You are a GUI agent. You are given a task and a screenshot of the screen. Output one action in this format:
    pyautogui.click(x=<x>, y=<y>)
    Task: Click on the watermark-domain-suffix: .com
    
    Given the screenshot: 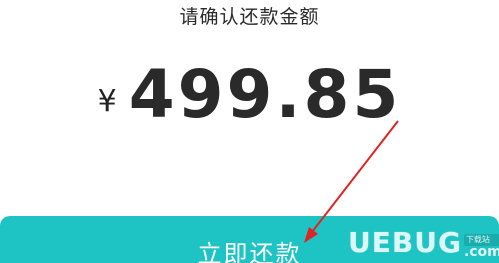 What is the action you would take?
    pyautogui.click(x=481, y=252)
    